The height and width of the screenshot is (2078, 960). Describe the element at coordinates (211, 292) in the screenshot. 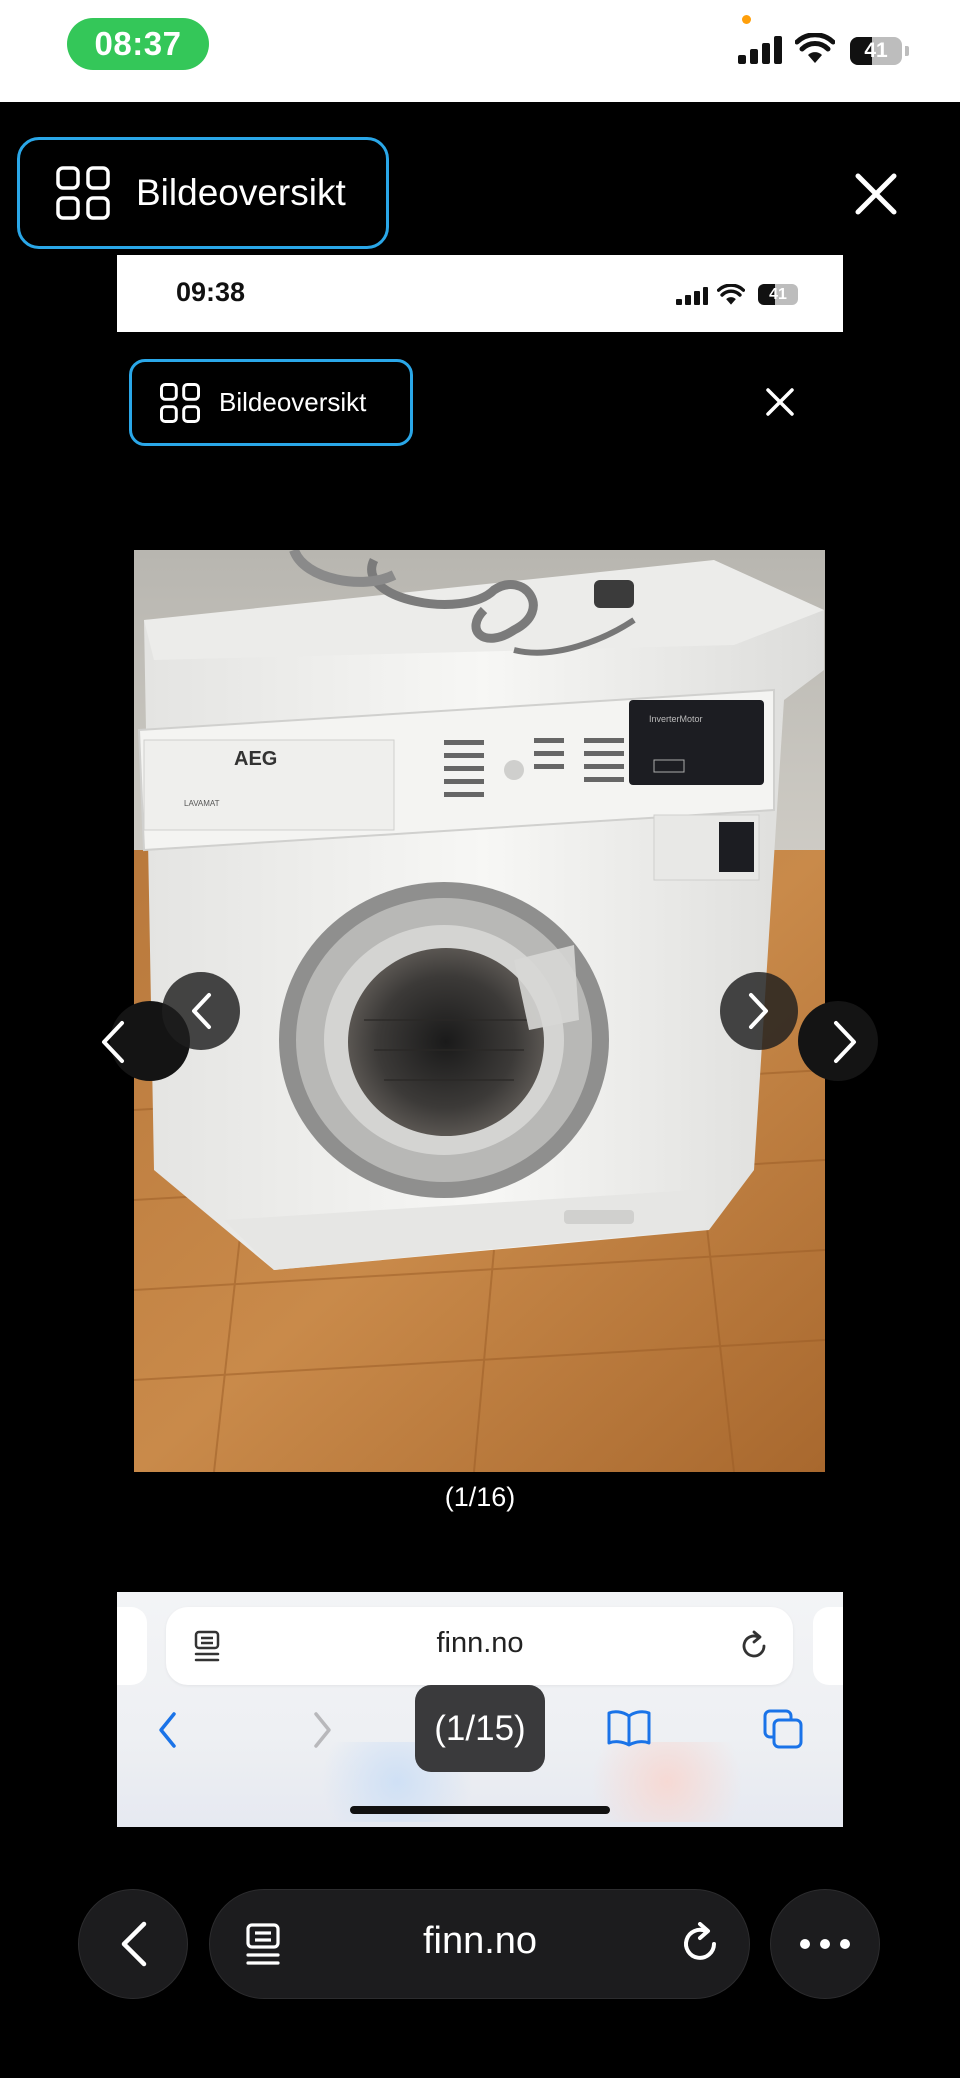

I see `embedded-status-time: 09:38` at that location.